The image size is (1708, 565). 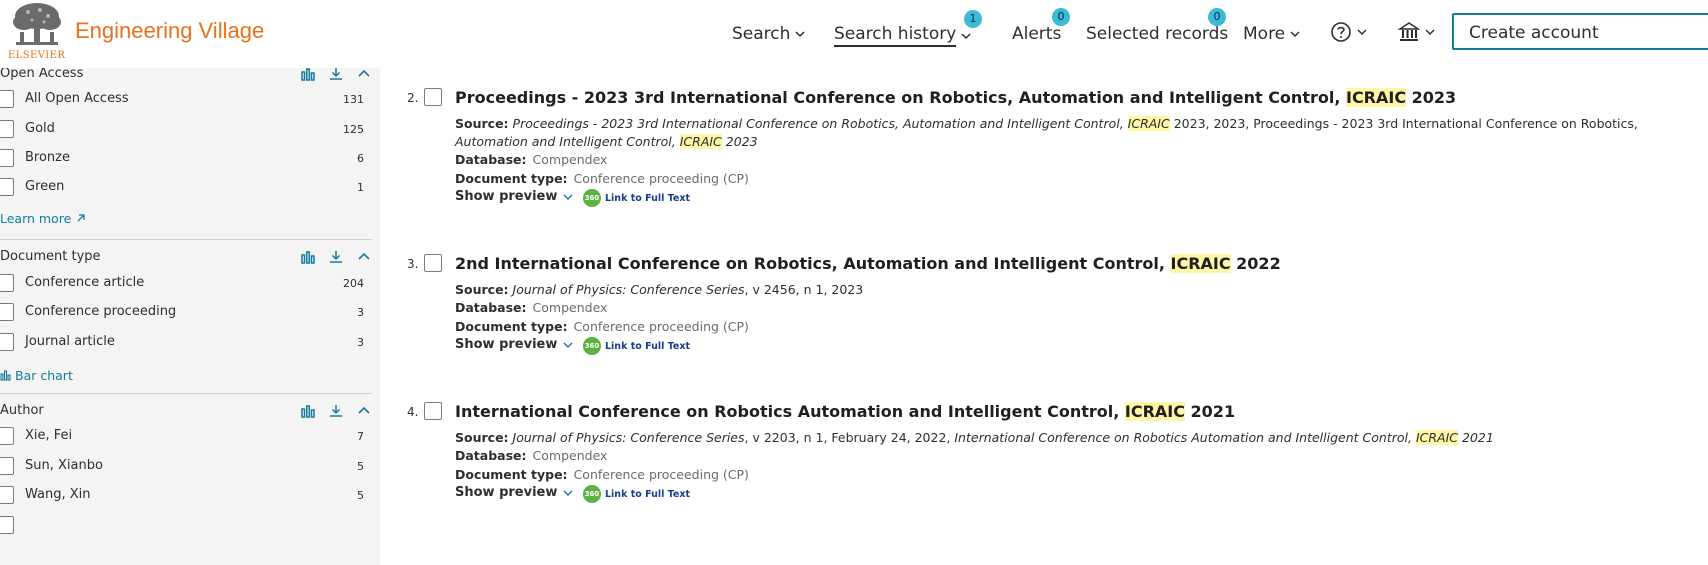 I want to click on chevron-down-icon, so click(x=966, y=35).